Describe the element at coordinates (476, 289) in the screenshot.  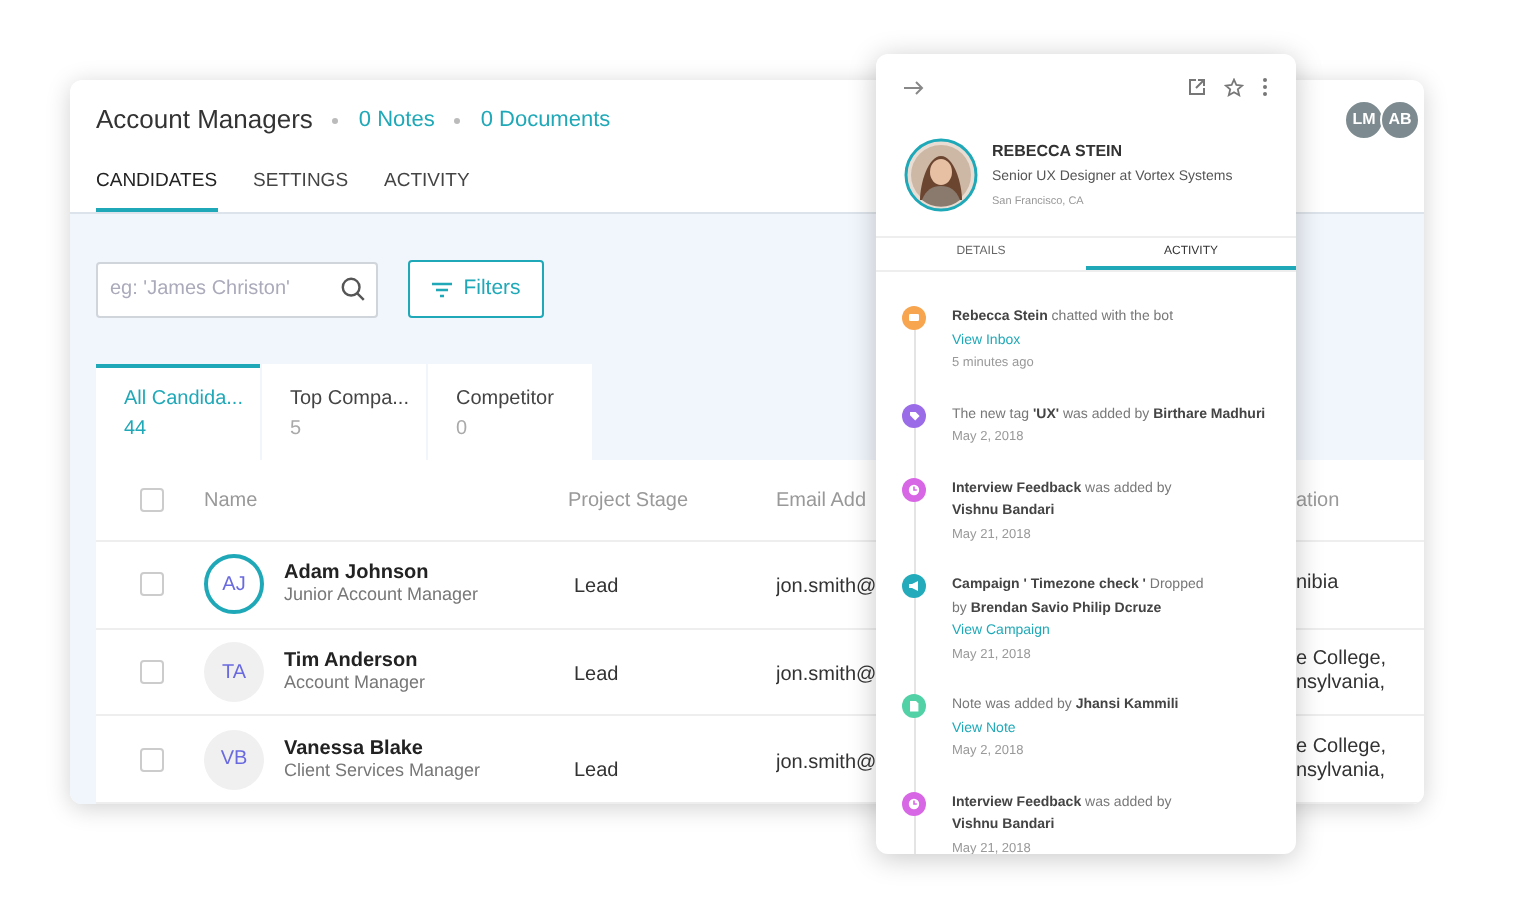
I see `filters-button: Filters` at that location.